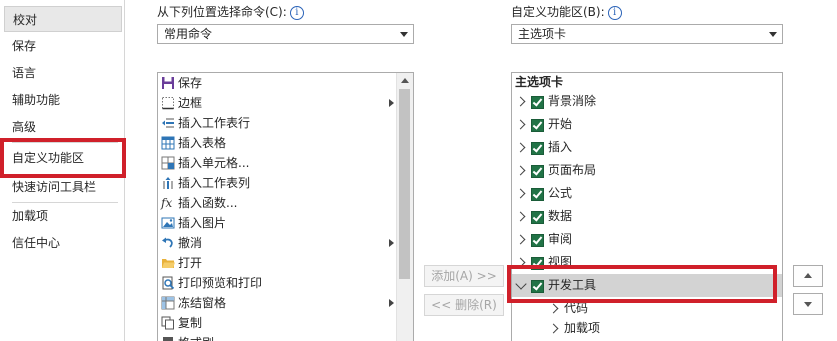  I want to click on tree-tab-label: 公式, so click(560, 193).